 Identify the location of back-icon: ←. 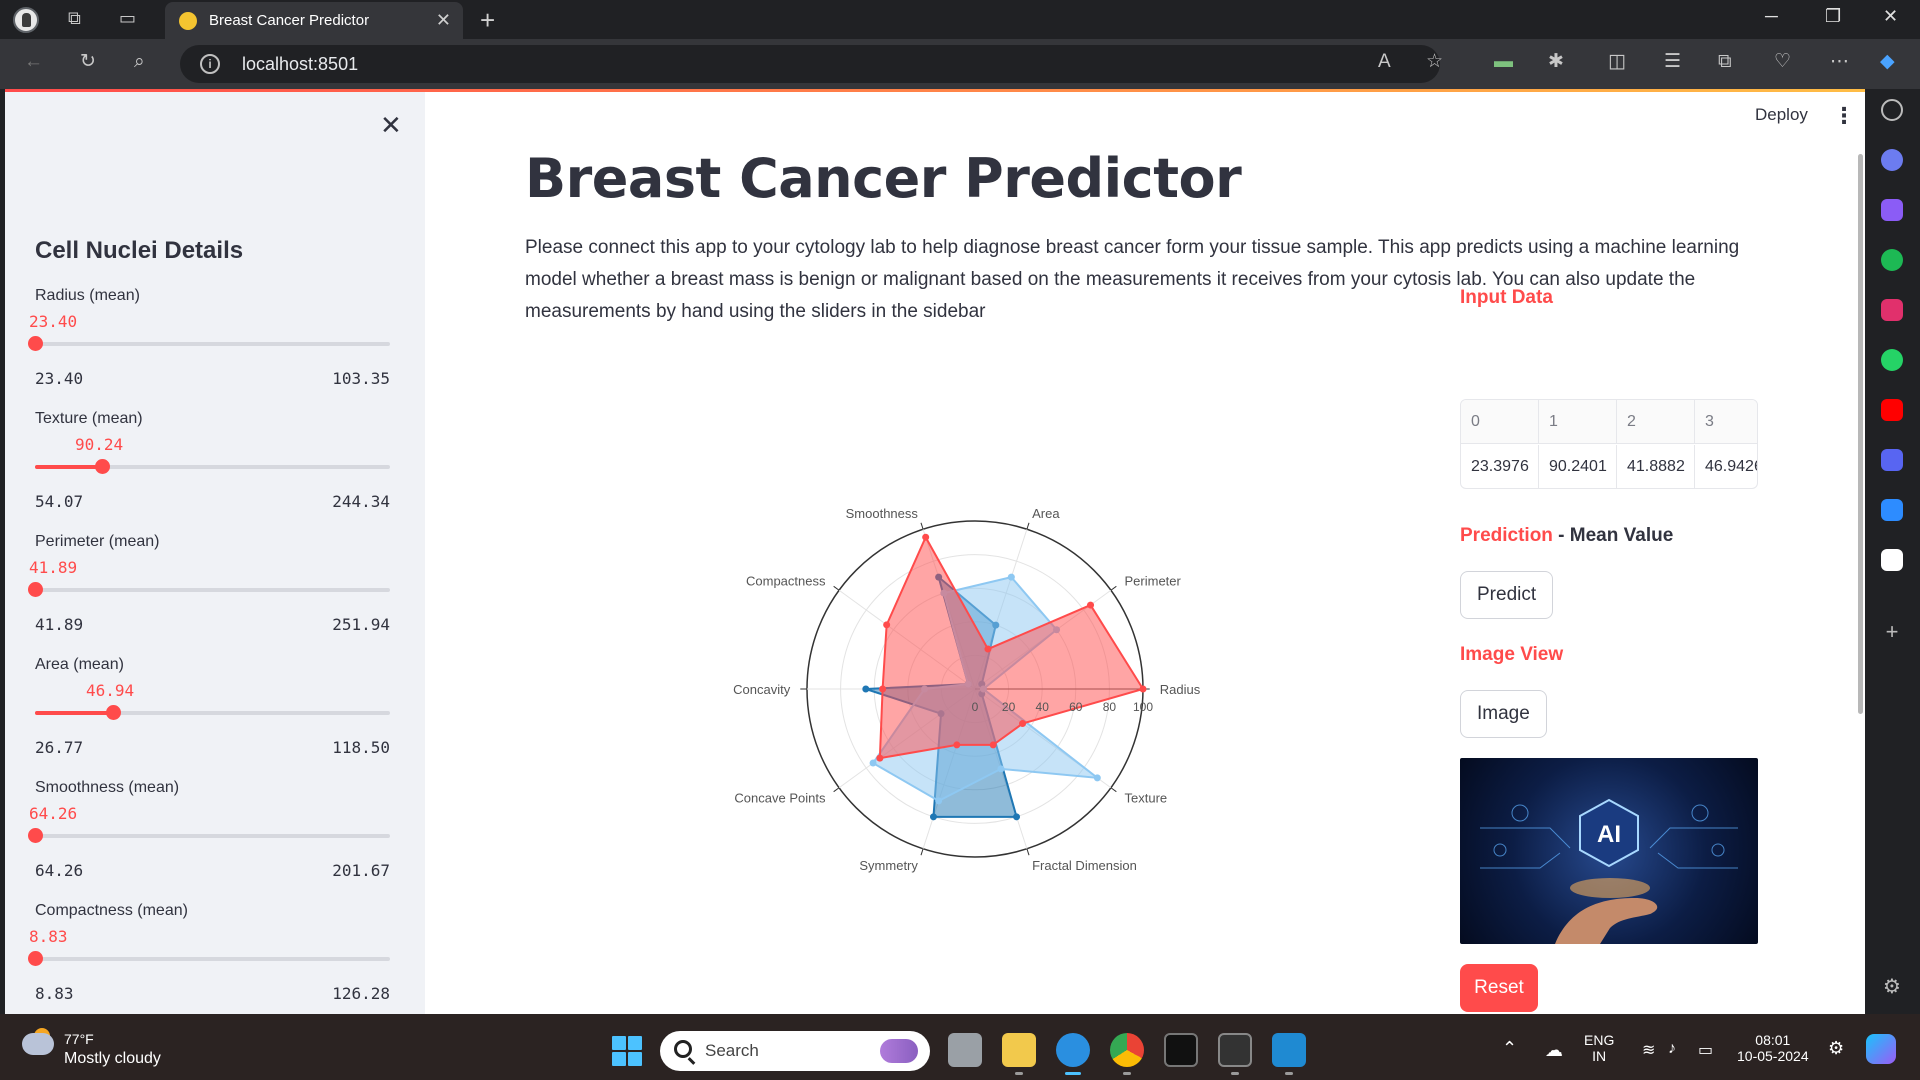
(33, 61).